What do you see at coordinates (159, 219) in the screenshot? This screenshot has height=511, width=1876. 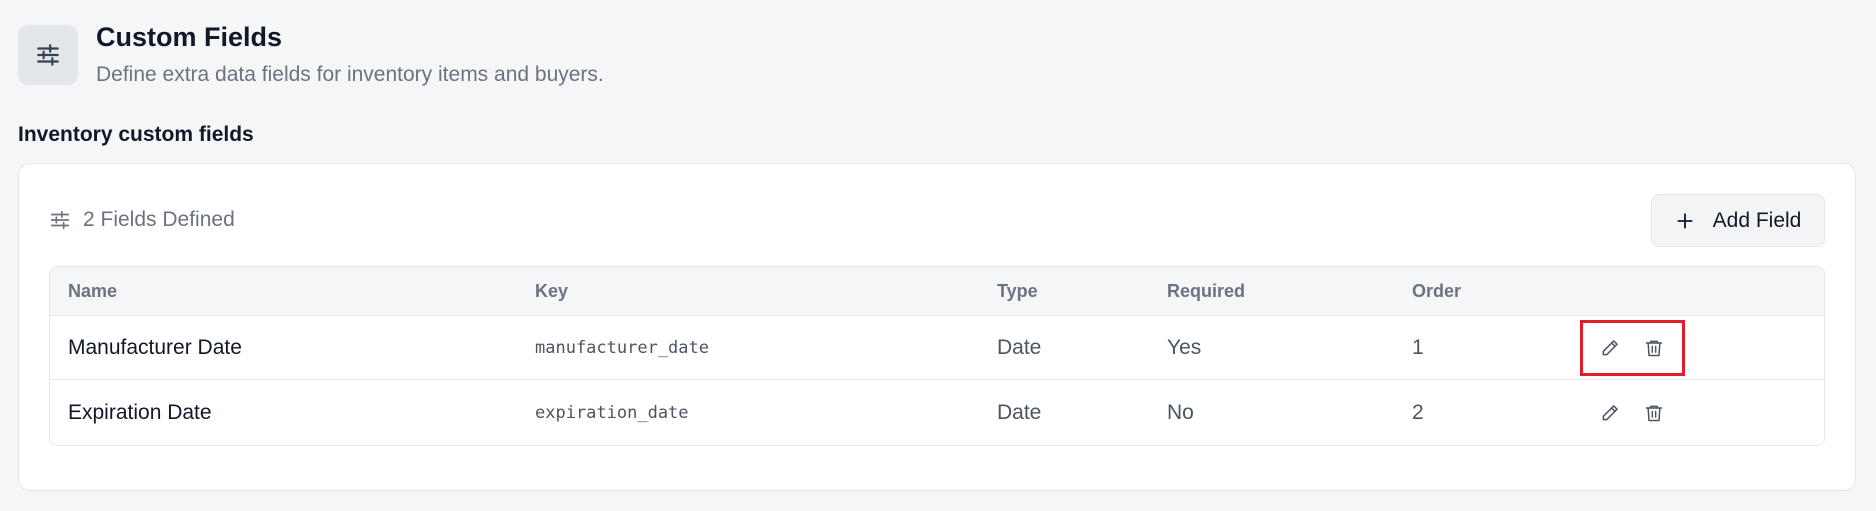 I see `fields-count-label: 2 Fields Defined` at bounding box center [159, 219].